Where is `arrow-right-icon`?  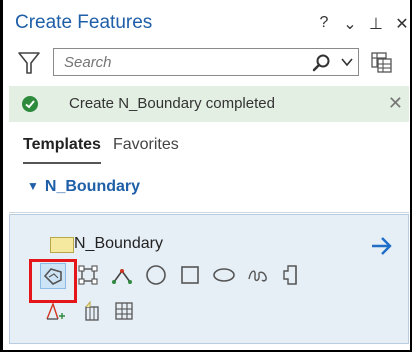 arrow-right-icon is located at coordinates (382, 246).